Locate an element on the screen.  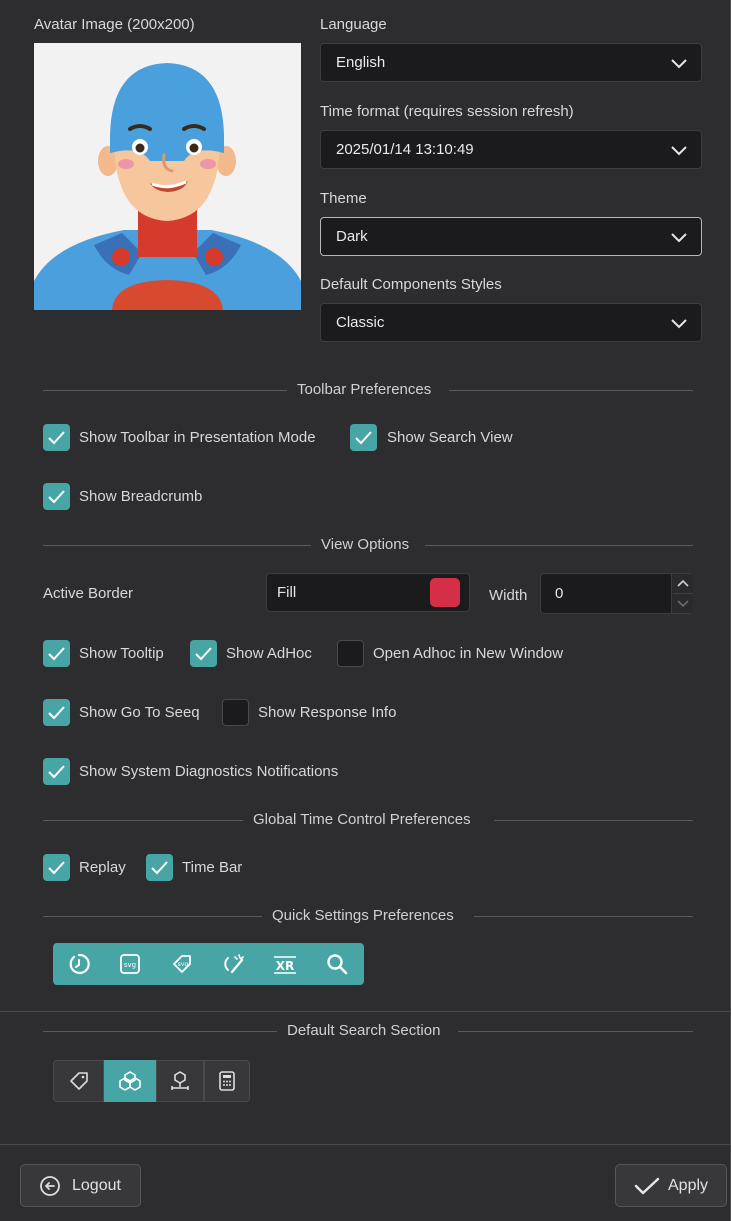
show-search-view-checkbox is located at coordinates (363, 437).